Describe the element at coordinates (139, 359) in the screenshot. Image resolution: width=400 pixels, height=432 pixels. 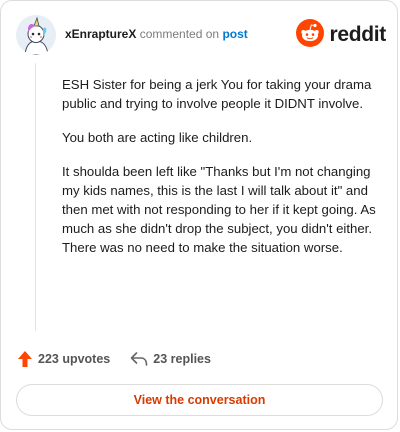
I see `reply-arrow-icon` at that location.